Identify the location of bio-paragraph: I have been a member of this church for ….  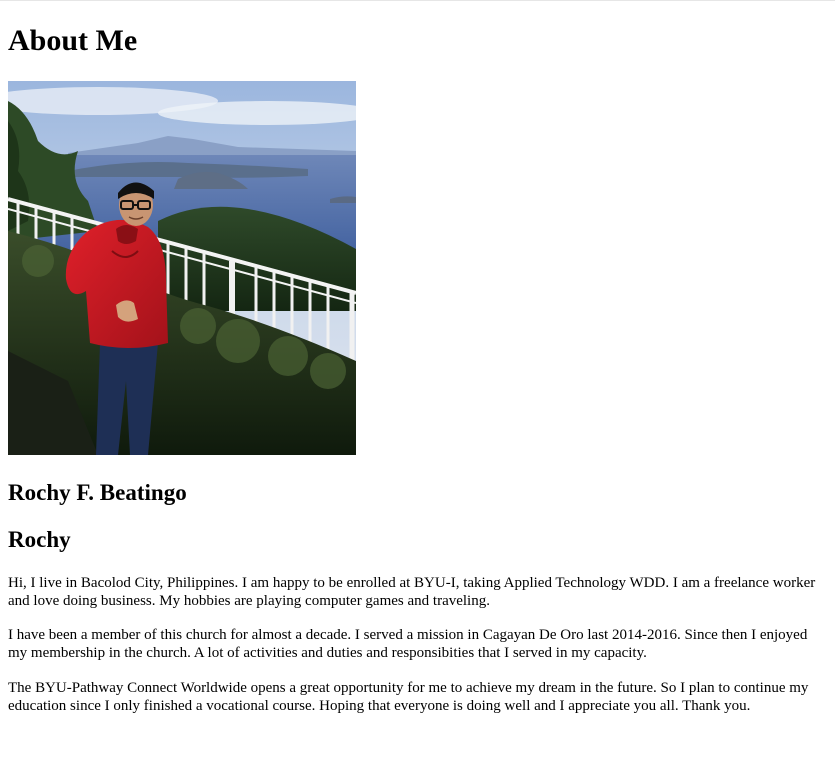
(408, 644).